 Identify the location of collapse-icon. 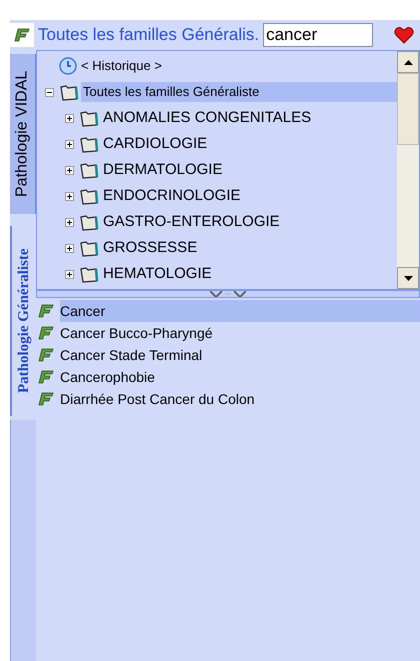
(49, 92).